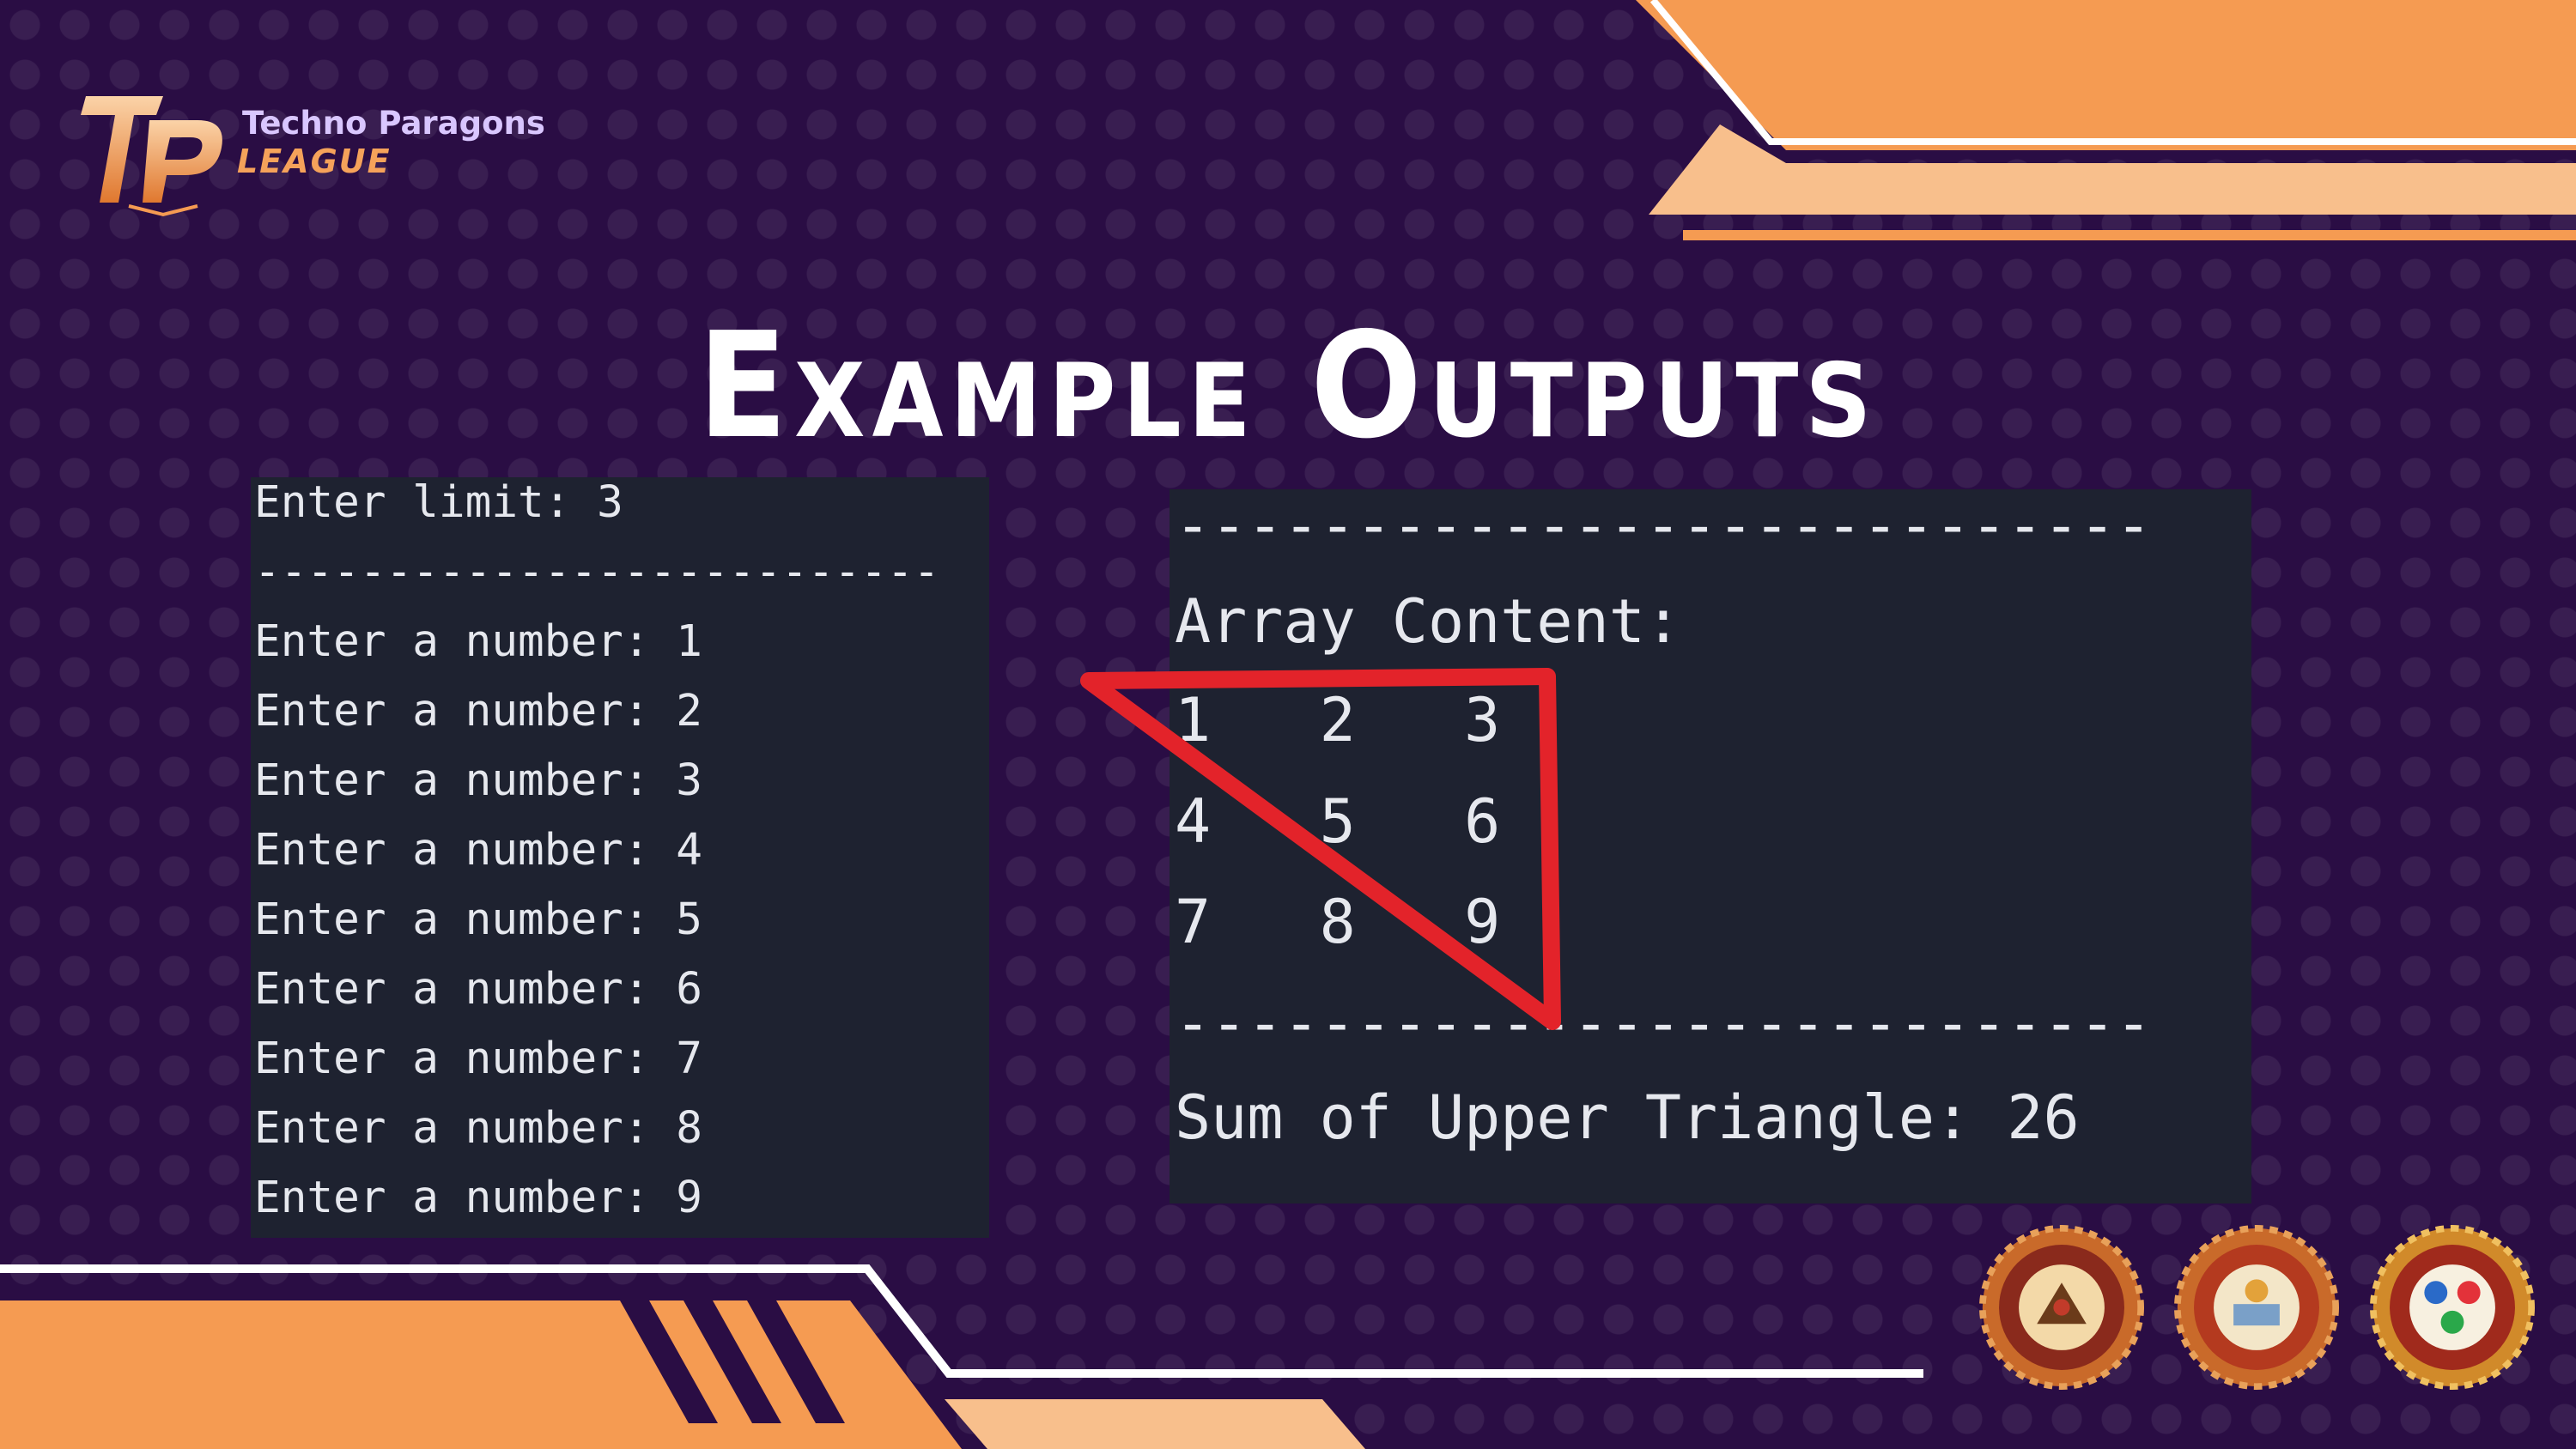 The height and width of the screenshot is (1449, 2576). I want to click on bulacan-state-university-seal-icon, so click(2061, 1307).